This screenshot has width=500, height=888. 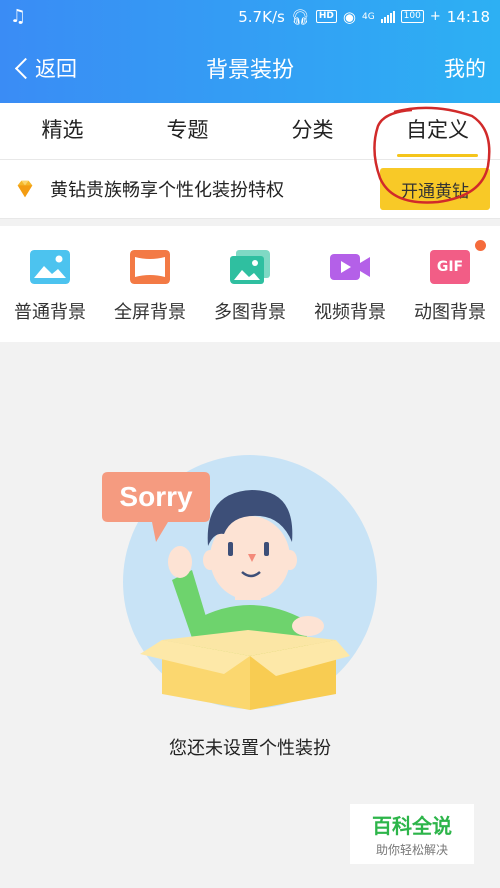 What do you see at coordinates (350, 267) in the screenshot?
I see `video-icon` at bounding box center [350, 267].